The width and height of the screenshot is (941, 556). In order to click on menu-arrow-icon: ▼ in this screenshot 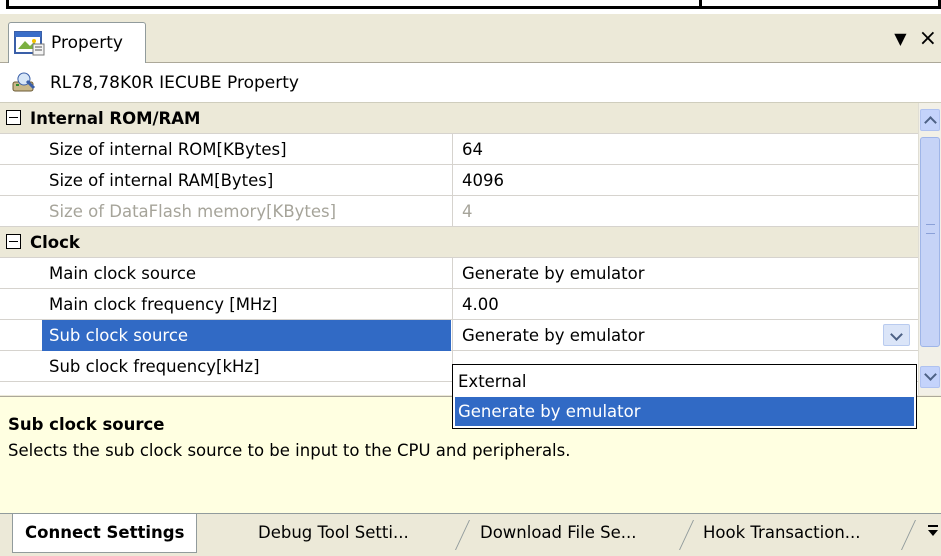, I will do `click(900, 38)`.